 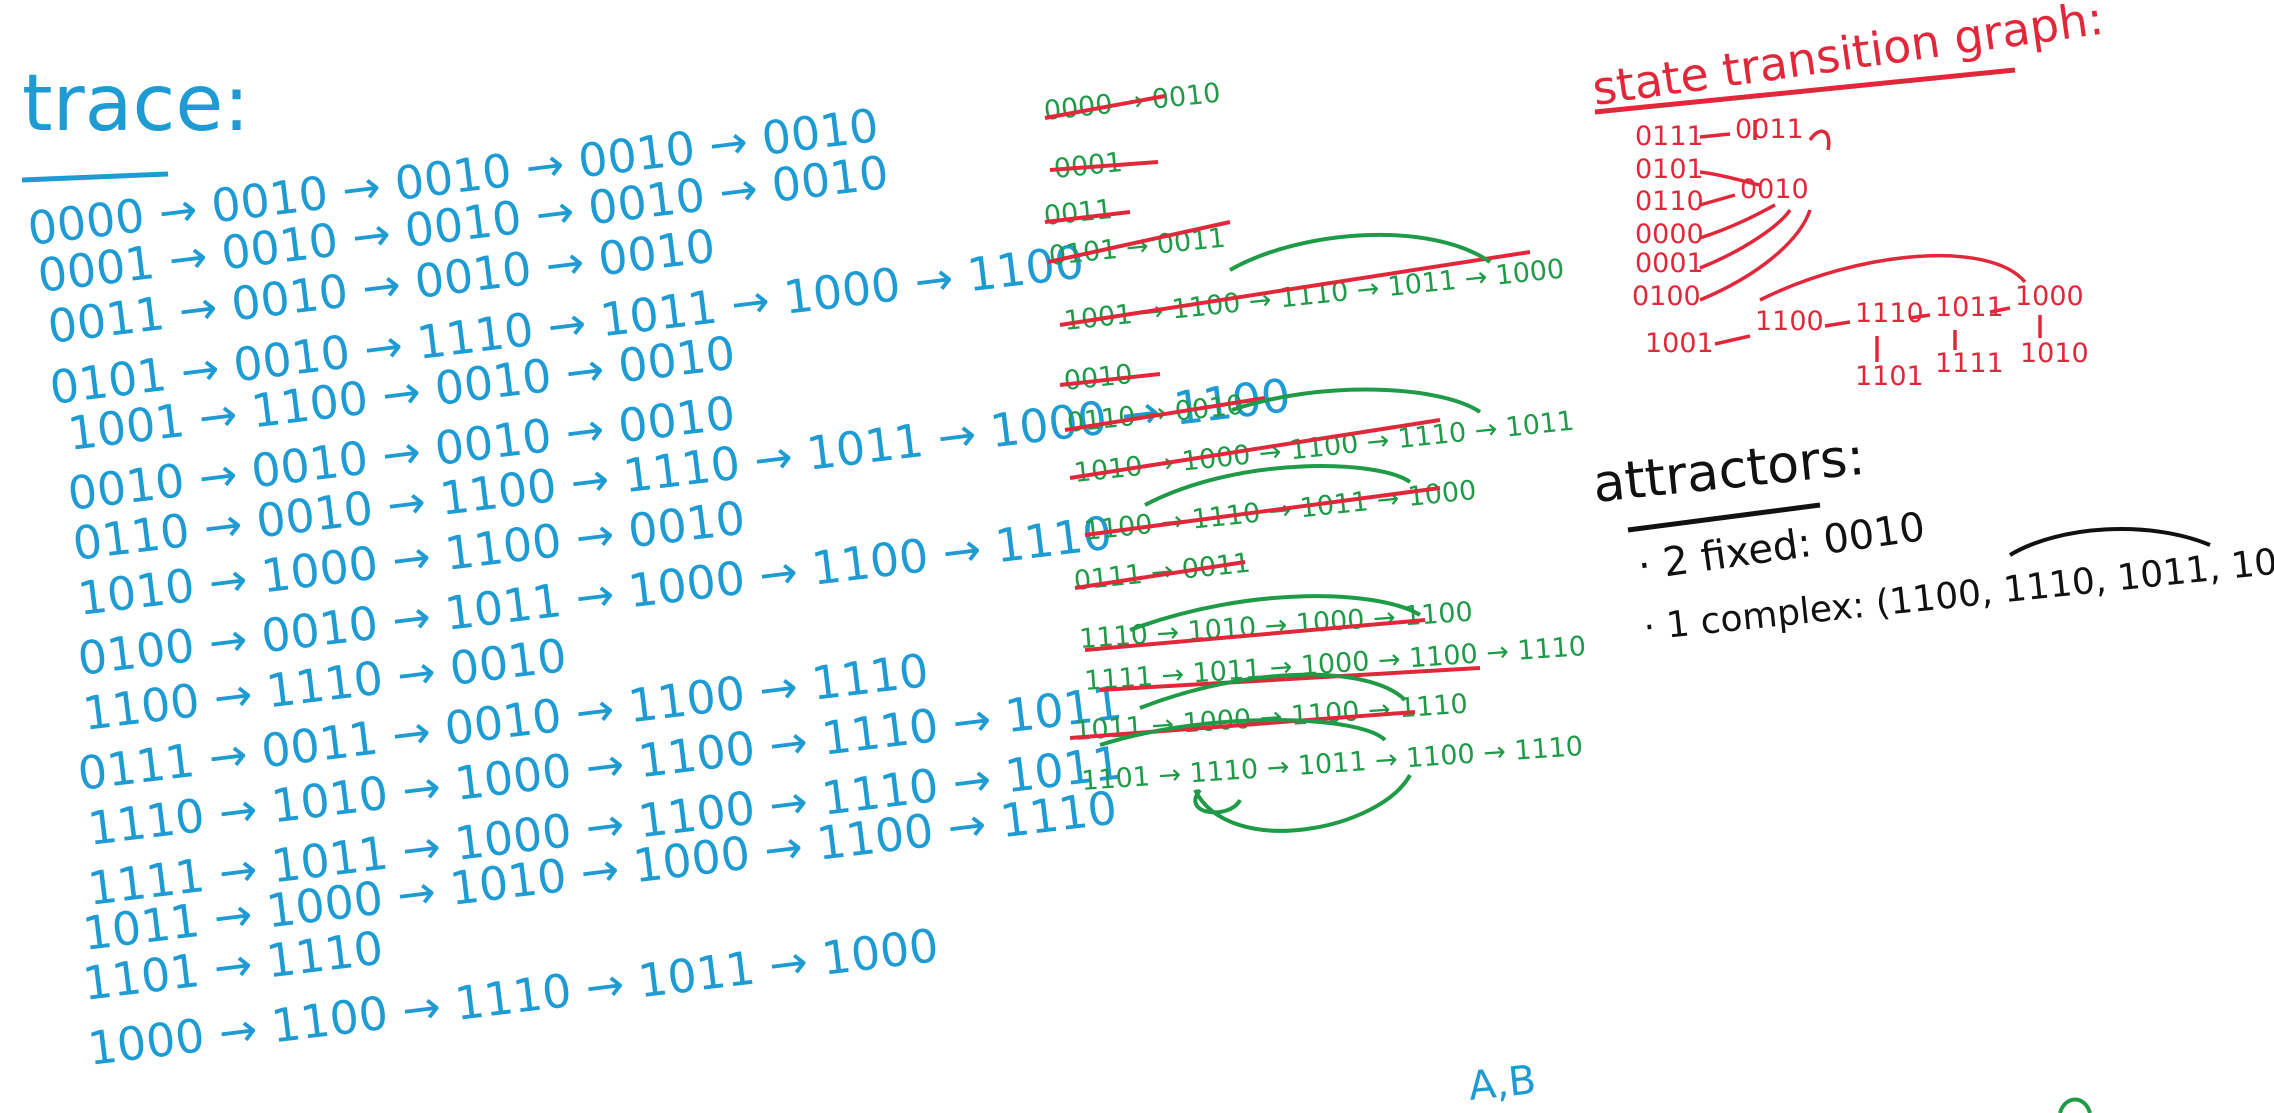 What do you see at coordinates (1669, 136) in the screenshot?
I see `graph-node: 0111` at bounding box center [1669, 136].